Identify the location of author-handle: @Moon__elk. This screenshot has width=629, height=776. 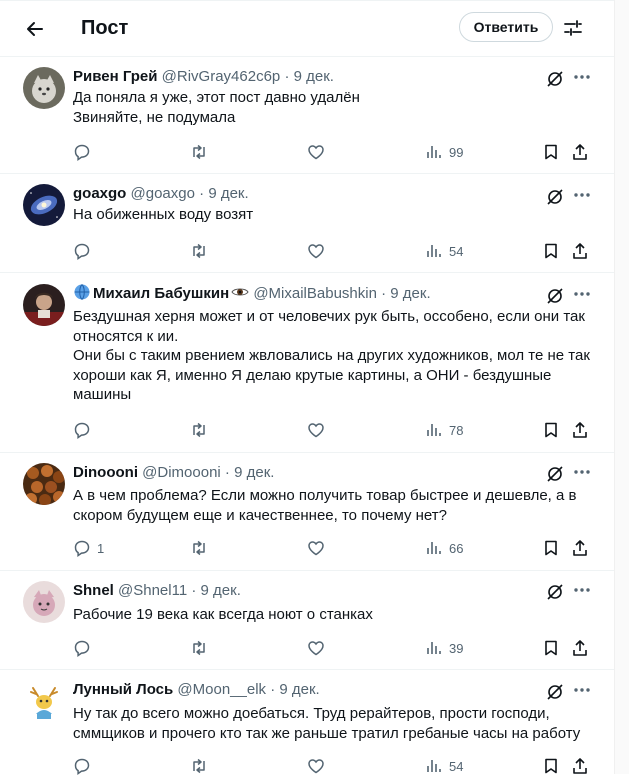
(221, 689).